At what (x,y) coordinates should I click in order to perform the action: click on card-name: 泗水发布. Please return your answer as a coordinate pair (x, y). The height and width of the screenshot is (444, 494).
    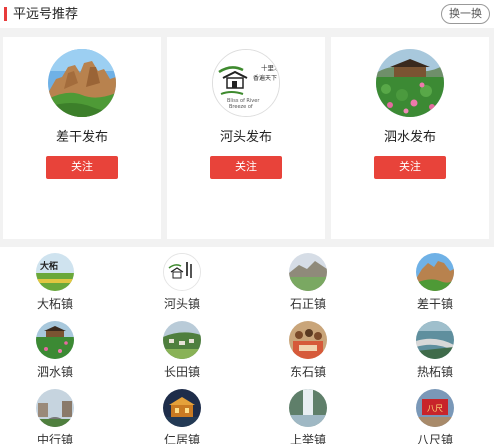
    Looking at the image, I should click on (409, 136).